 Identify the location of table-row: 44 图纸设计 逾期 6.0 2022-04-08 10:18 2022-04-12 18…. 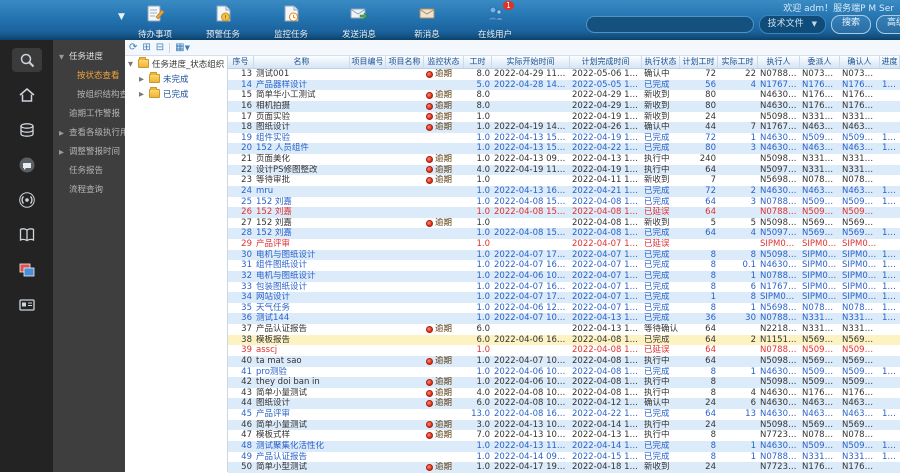
(564, 403).